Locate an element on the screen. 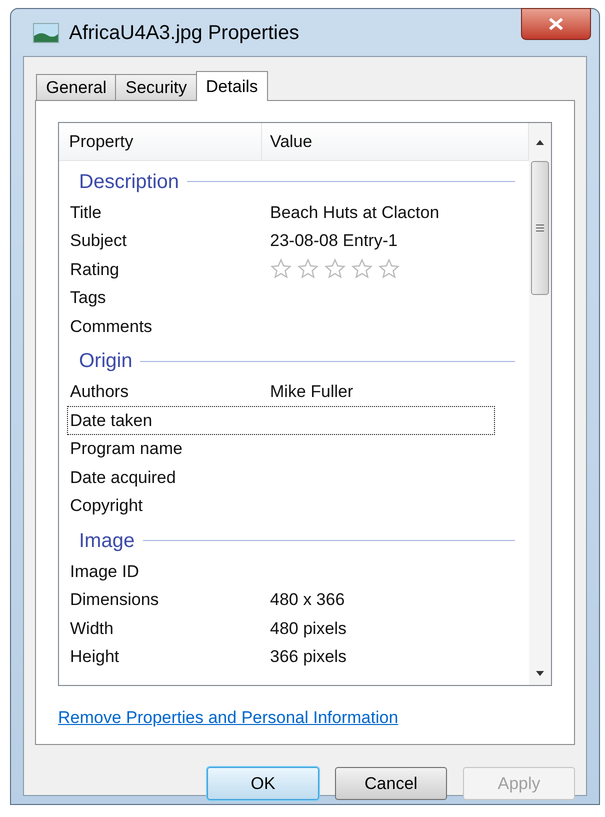 The height and width of the screenshot is (817, 605). property-row: Subject 23-08-08 Entry-1 is located at coordinates (281, 240).